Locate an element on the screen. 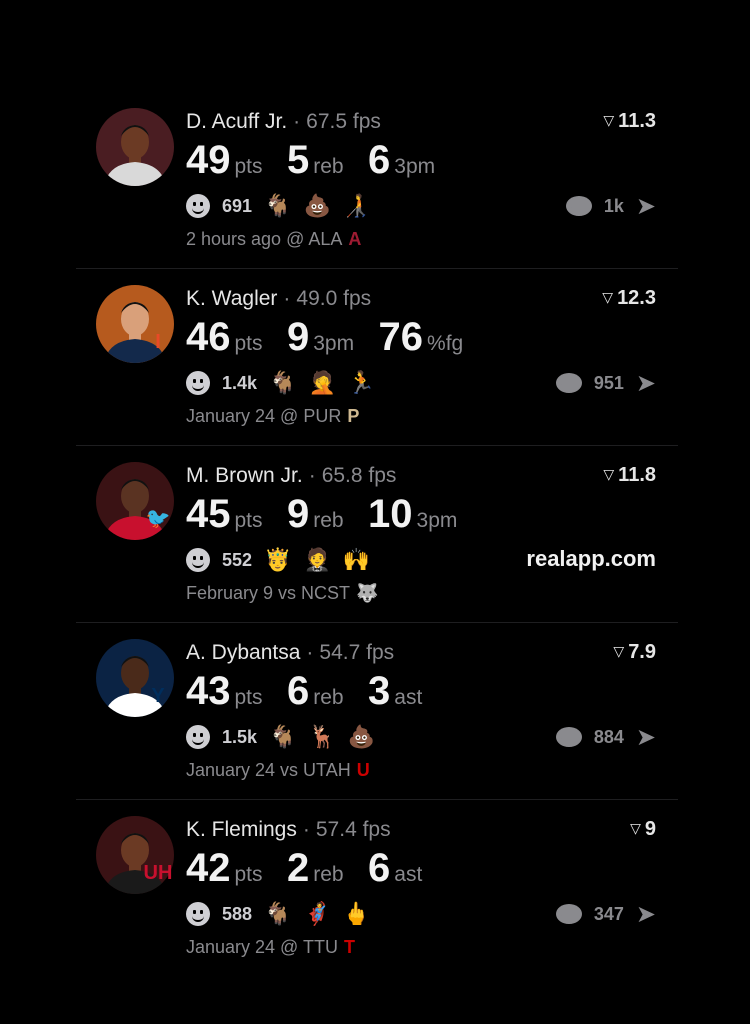 The width and height of the screenshot is (750, 1024). stat-unit: reb is located at coordinates (328, 874).